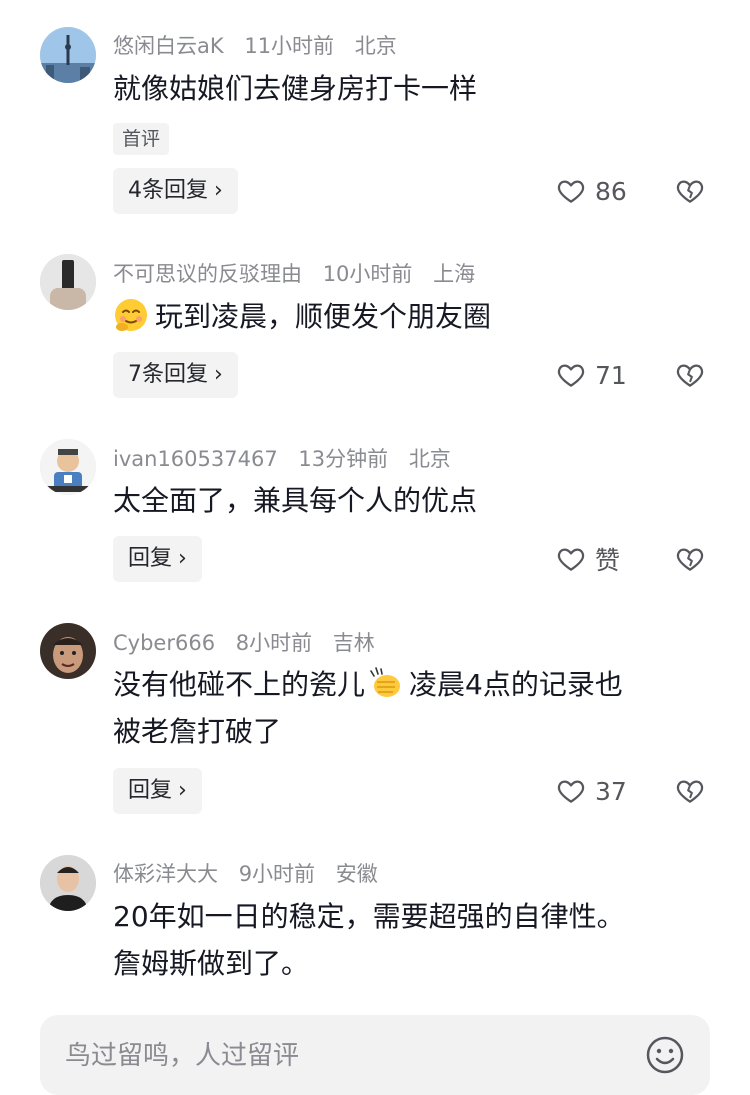  I want to click on view-replies-button: 7条回复 ›, so click(175, 375).